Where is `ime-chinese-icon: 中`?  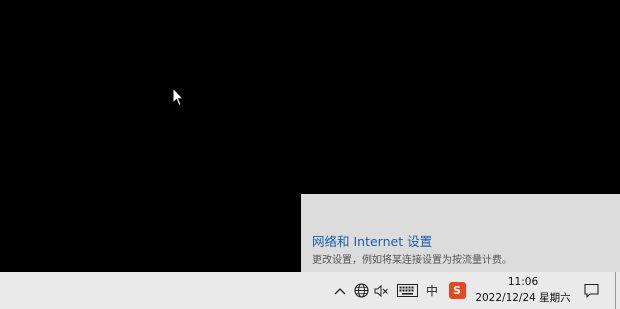
ime-chinese-icon: 中 is located at coordinates (431, 291).